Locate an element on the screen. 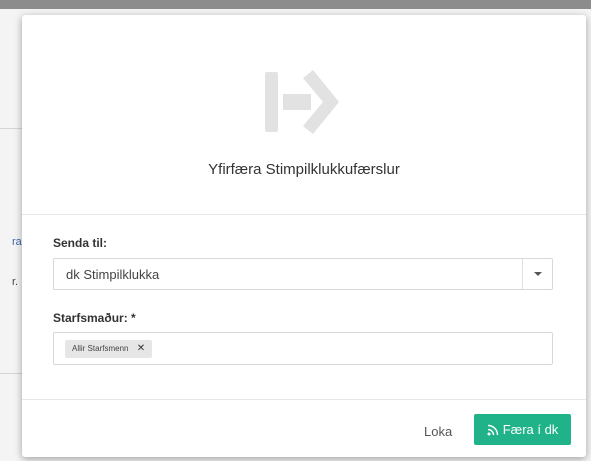  send-to-dropdown-toggle is located at coordinates (537, 274).